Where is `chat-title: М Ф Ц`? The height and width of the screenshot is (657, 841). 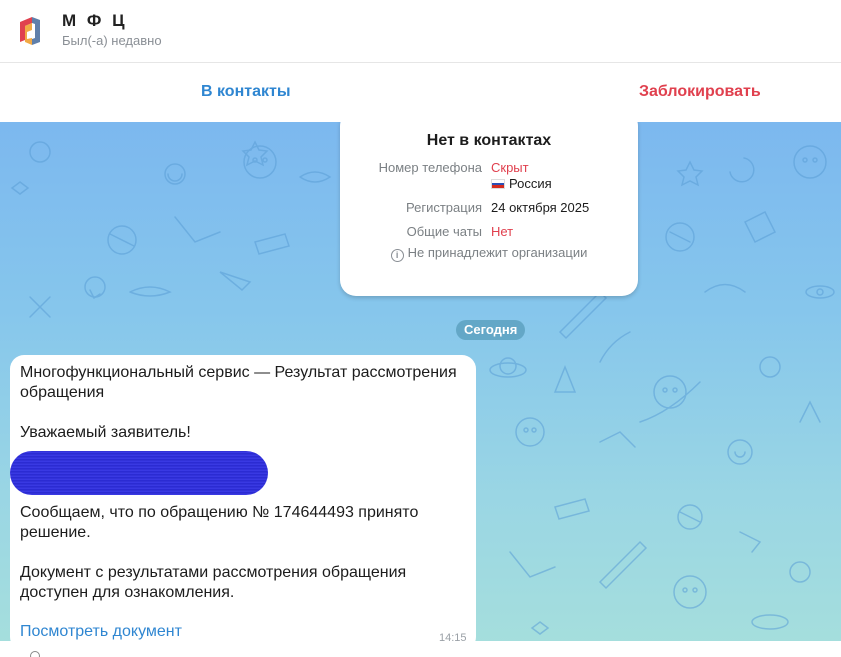 chat-title: М Ф Ц is located at coordinates (95, 20).